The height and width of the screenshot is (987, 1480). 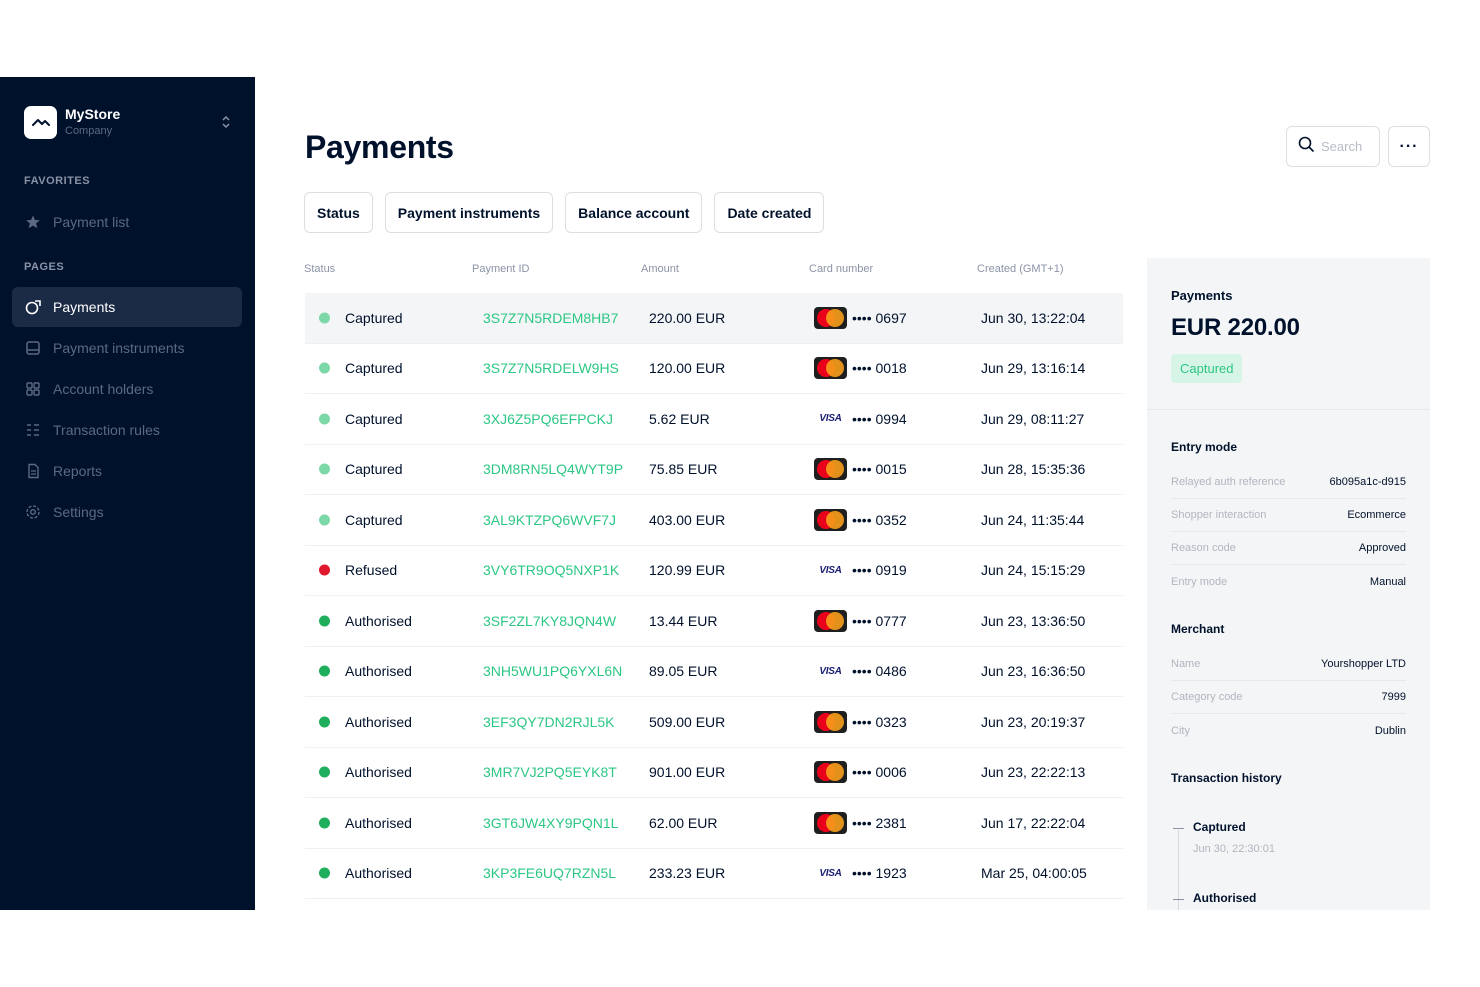 I want to click on favorites-section-label: FAVORITES, so click(x=57, y=181).